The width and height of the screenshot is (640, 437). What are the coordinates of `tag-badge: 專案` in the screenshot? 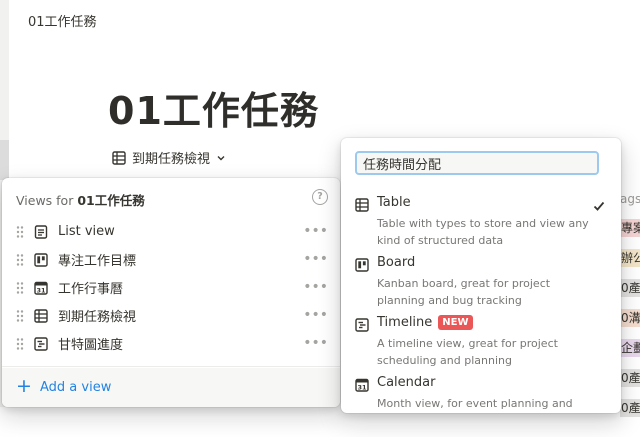 It's located at (630, 228).